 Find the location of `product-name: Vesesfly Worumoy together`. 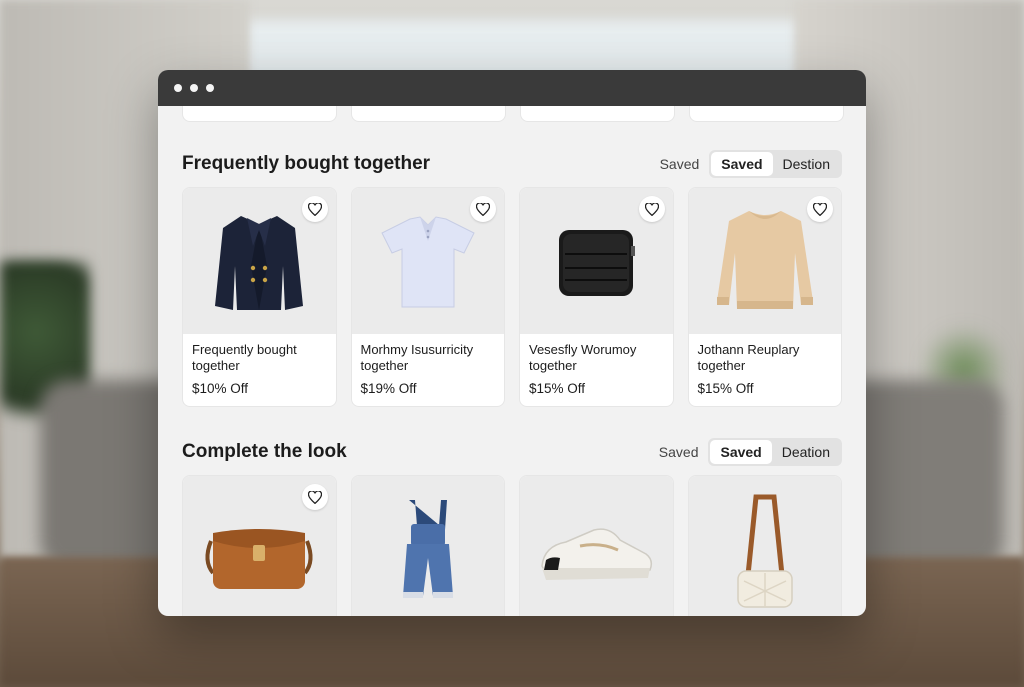

product-name: Vesesfly Worumoy together is located at coordinates (596, 358).